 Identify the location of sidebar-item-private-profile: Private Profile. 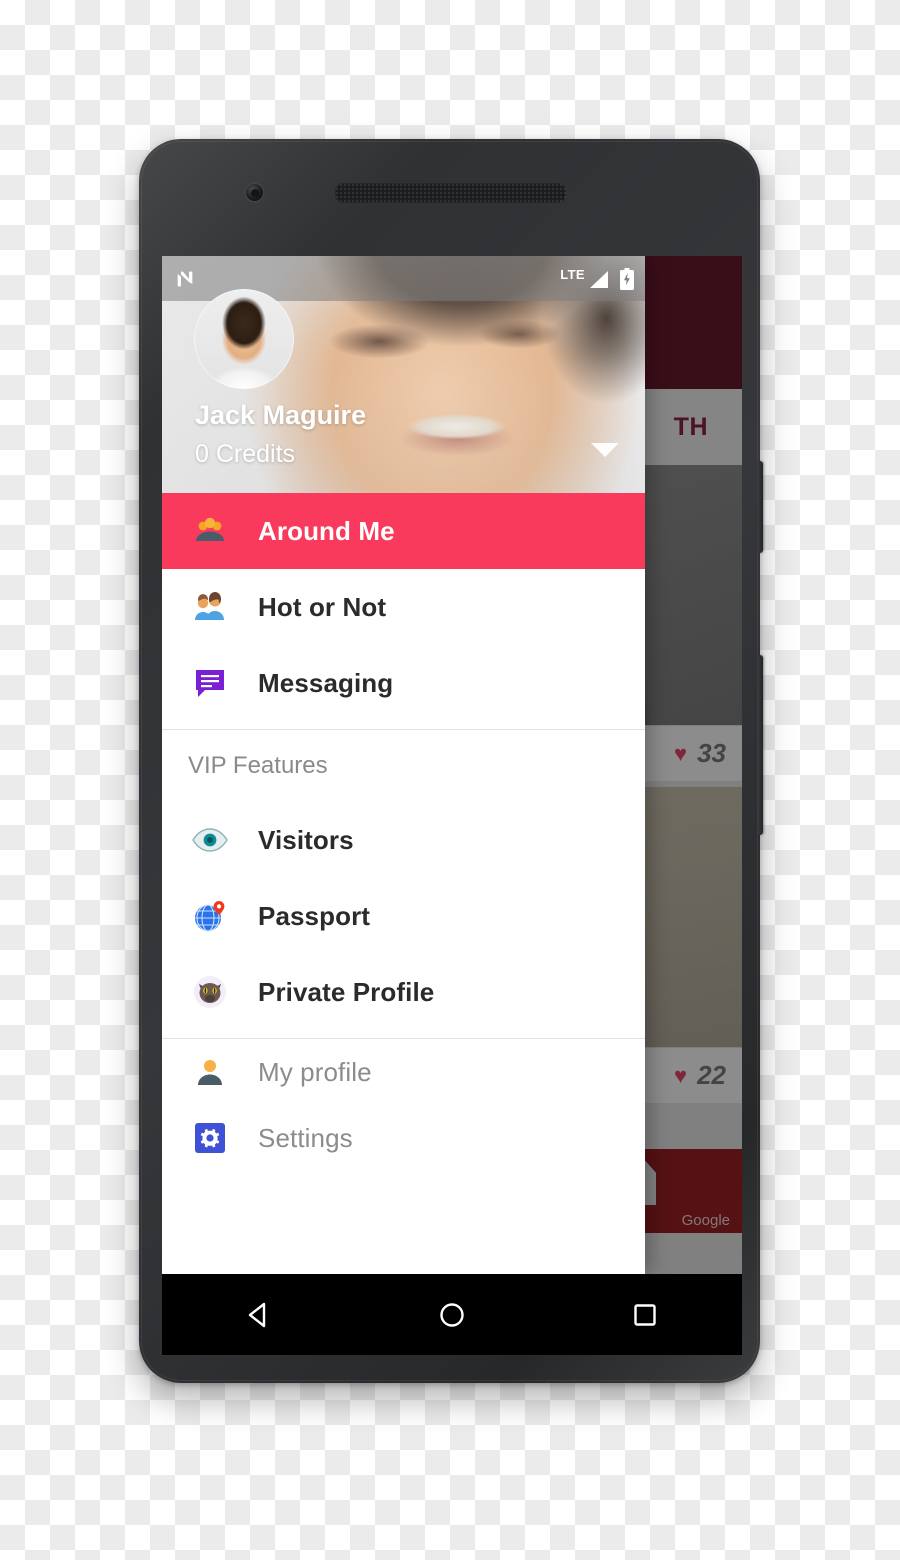
(403, 992).